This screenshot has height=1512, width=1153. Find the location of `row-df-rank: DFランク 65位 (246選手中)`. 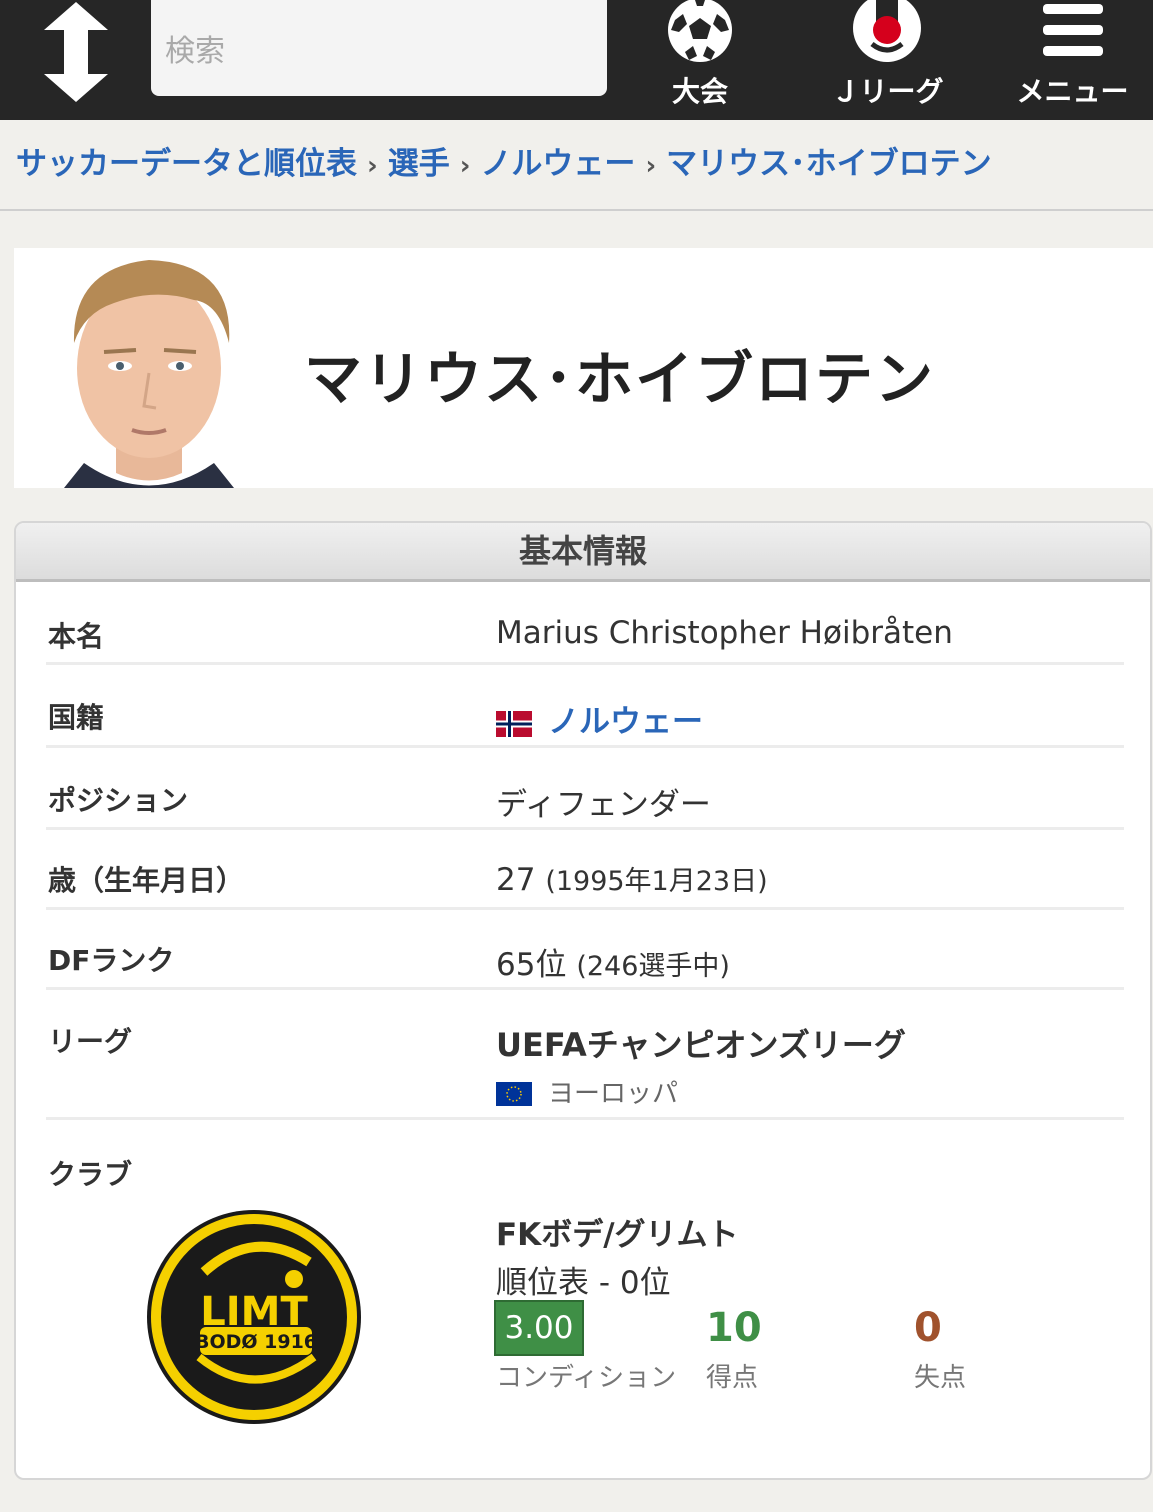

row-df-rank: DFランク 65位 (246選手中) is located at coordinates (585, 948).